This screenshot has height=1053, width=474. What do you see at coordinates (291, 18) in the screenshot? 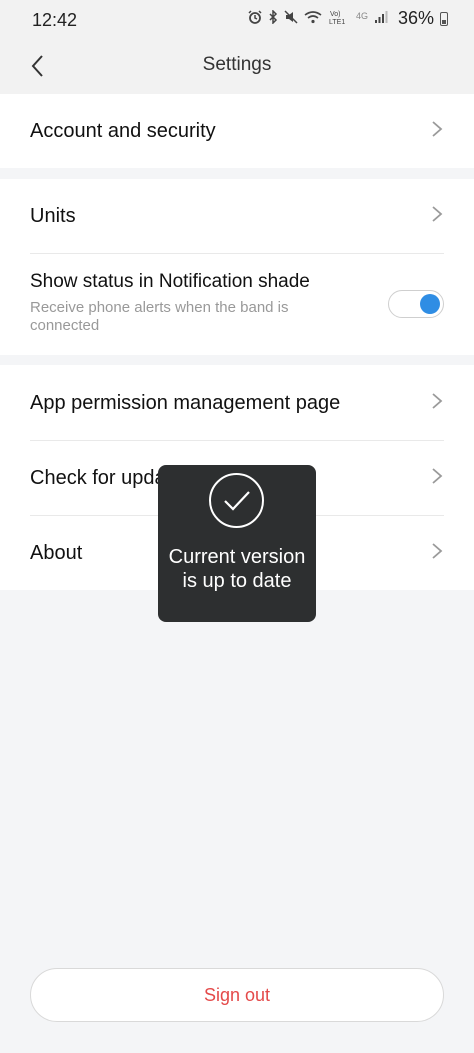
I see `mute-icon` at bounding box center [291, 18].